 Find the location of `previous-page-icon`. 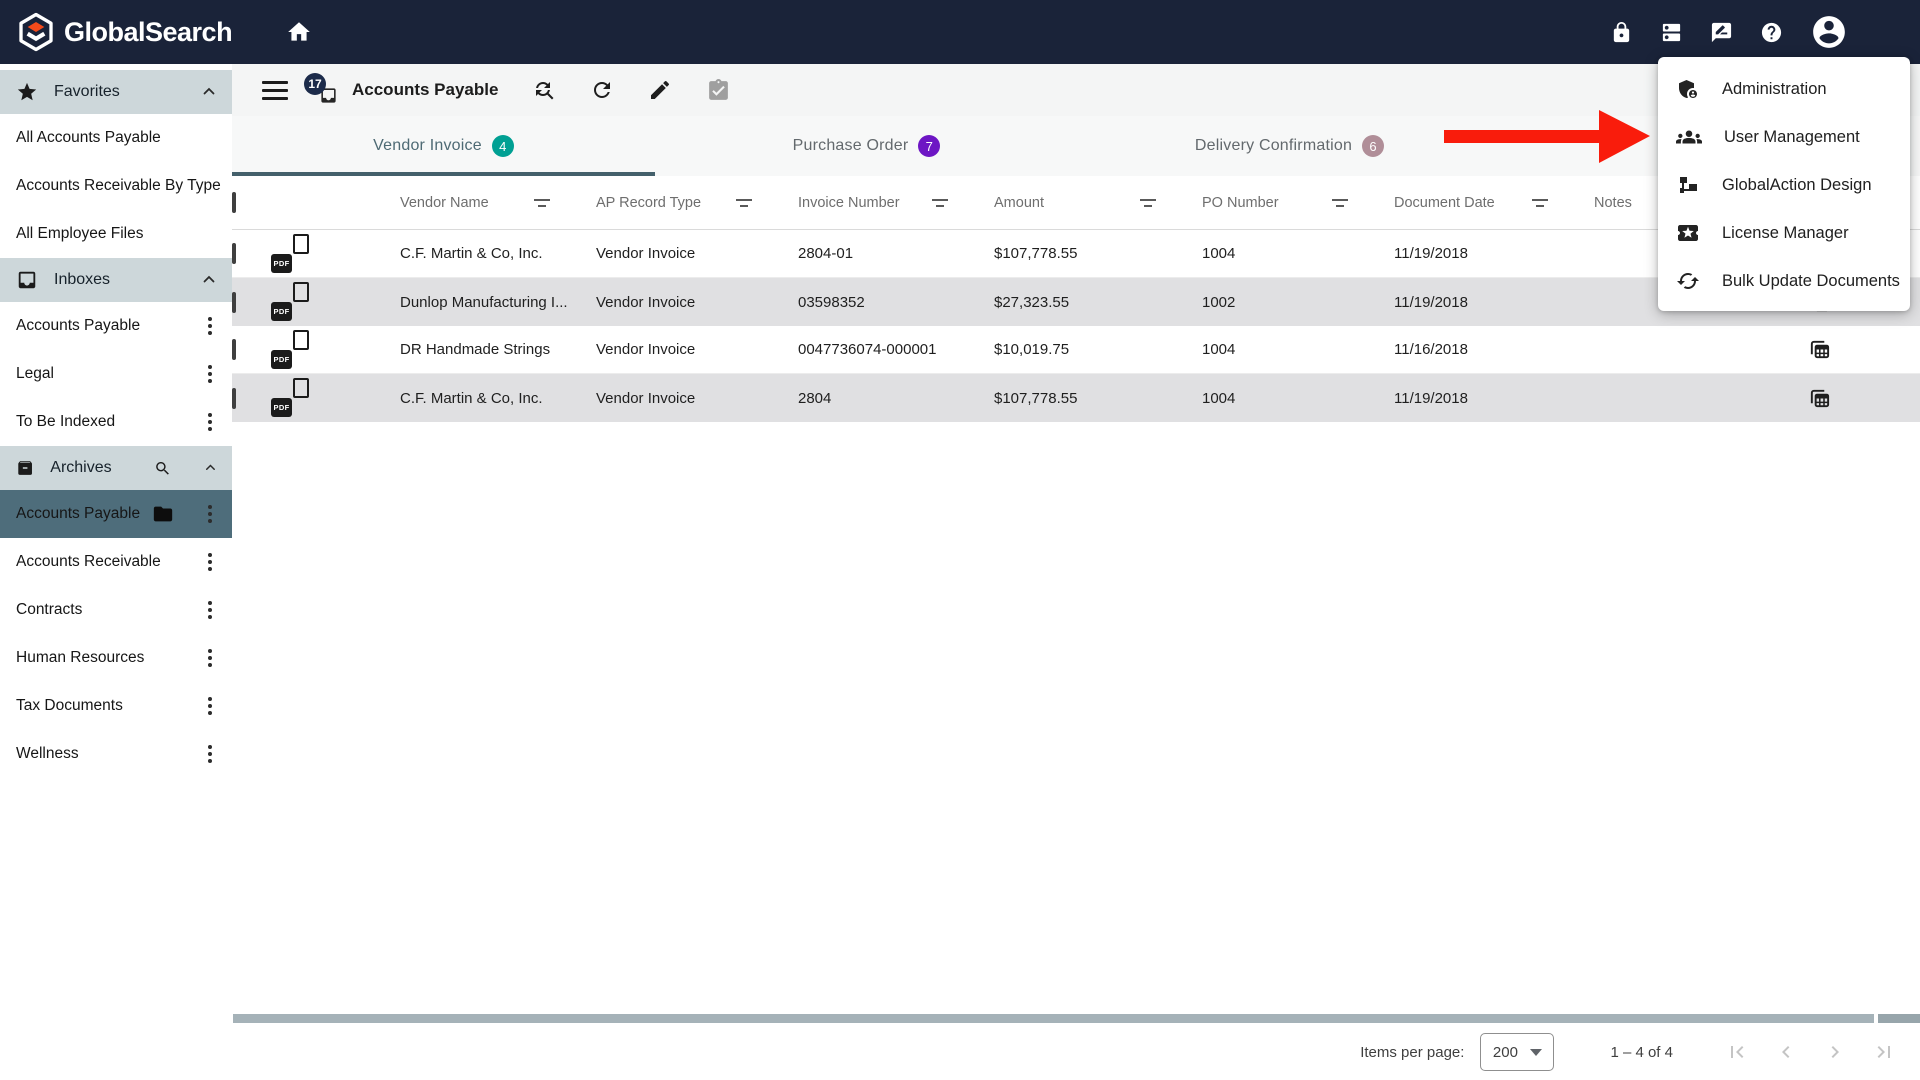

previous-page-icon is located at coordinates (1786, 1052).